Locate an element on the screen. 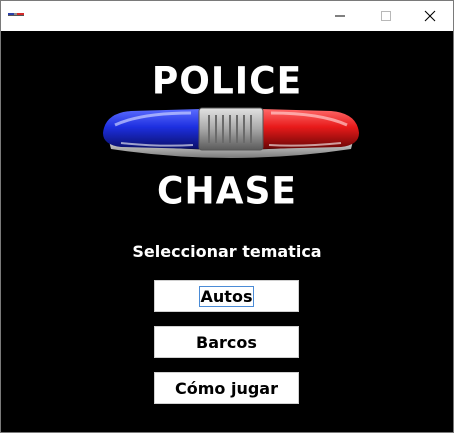  minimize-button is located at coordinates (340, 16).